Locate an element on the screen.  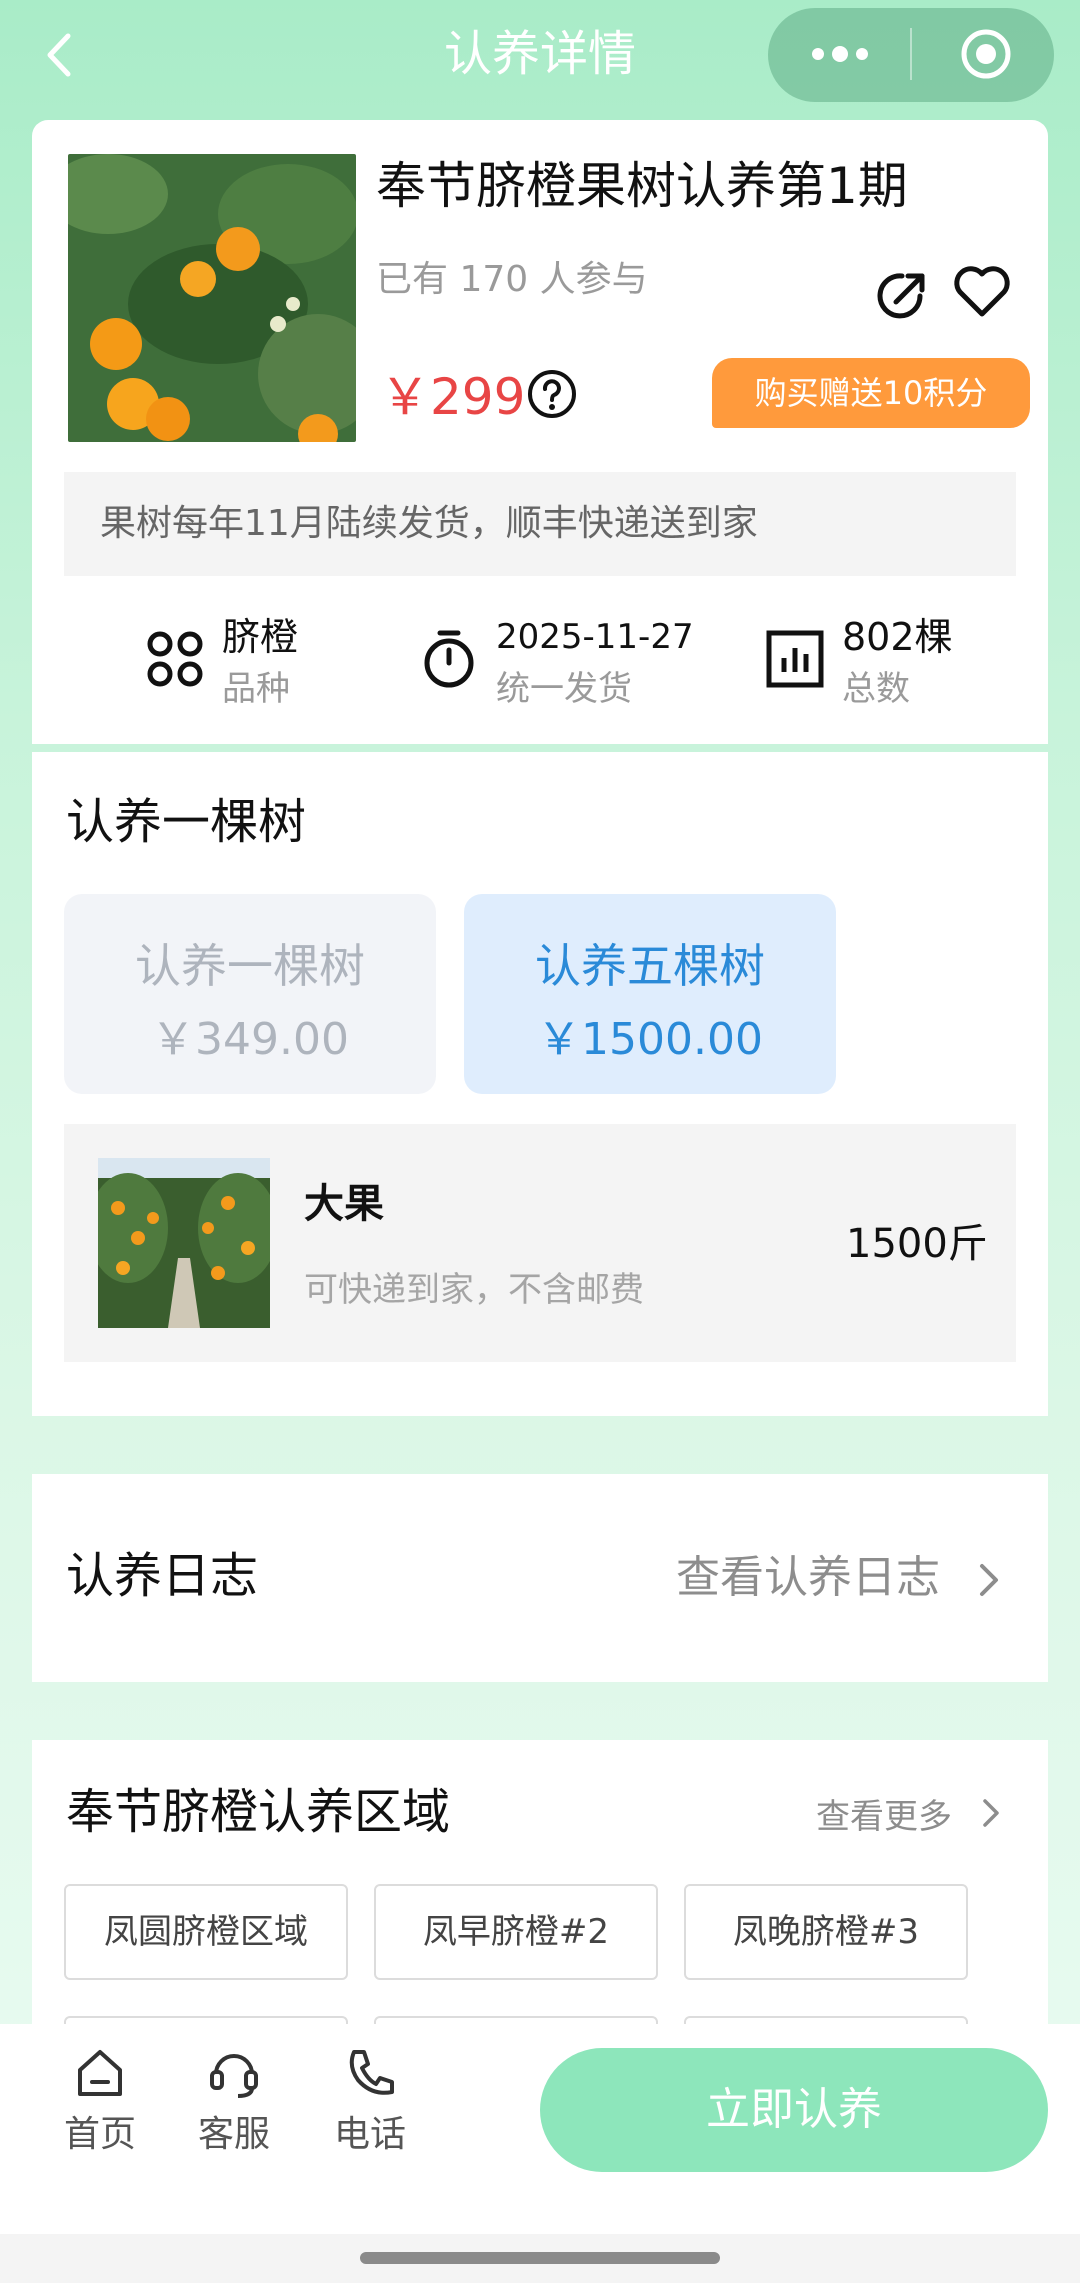
variety-icon is located at coordinates (175, 659).